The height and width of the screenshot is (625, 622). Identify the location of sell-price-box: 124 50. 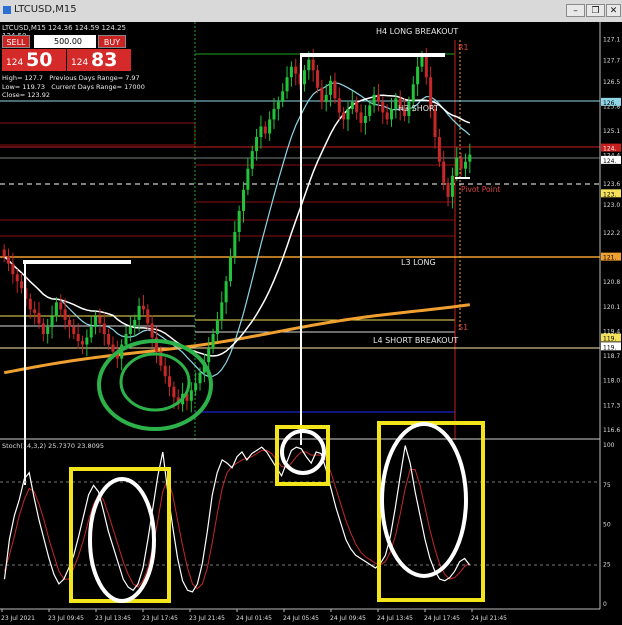
(34, 60).